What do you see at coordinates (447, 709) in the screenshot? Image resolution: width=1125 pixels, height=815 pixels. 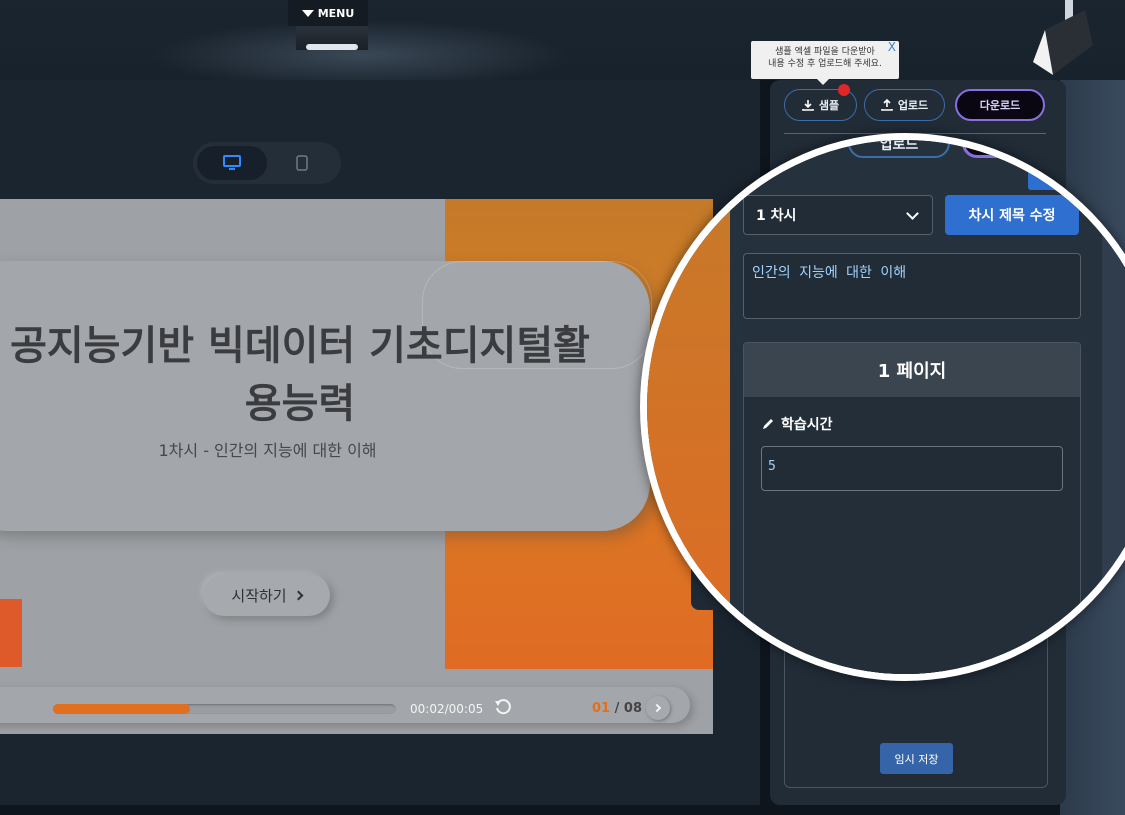 I see `playback-time: 00:02/00:05` at bounding box center [447, 709].